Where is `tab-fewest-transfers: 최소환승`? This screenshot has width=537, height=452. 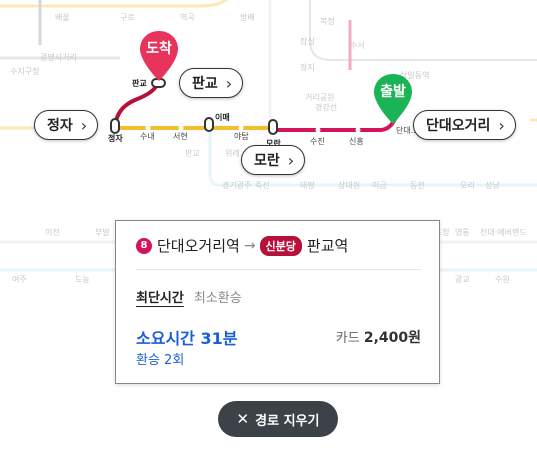 tab-fewest-transfers: 최소환승 is located at coordinates (218, 296).